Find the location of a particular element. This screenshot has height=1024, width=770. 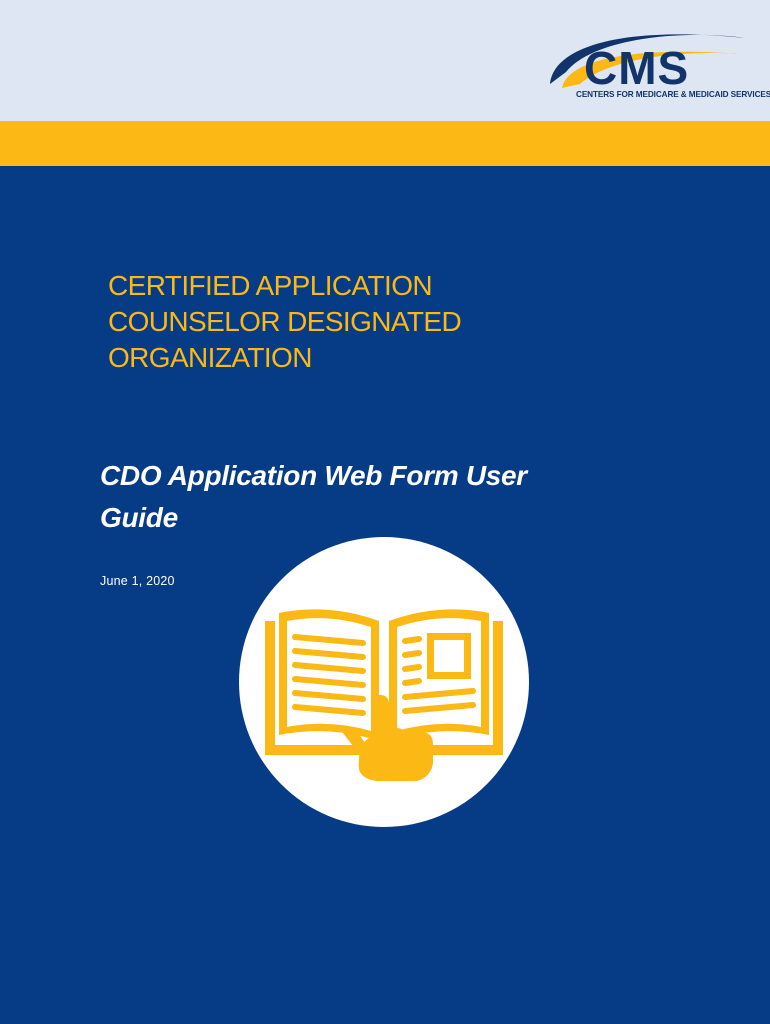

book-illustration is located at coordinates (384, 682).